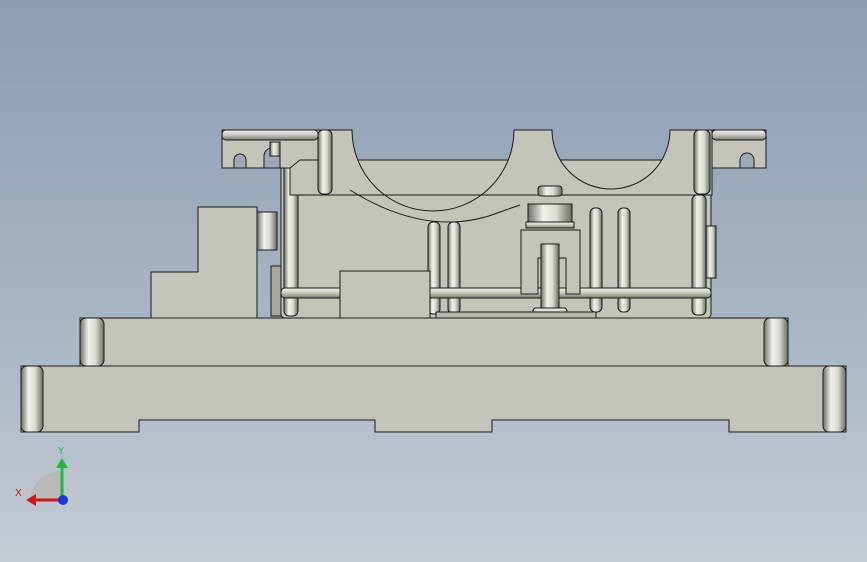 The width and height of the screenshot is (867, 562). What do you see at coordinates (240, 161) in the screenshot?
I see `flange-notch-left` at bounding box center [240, 161].